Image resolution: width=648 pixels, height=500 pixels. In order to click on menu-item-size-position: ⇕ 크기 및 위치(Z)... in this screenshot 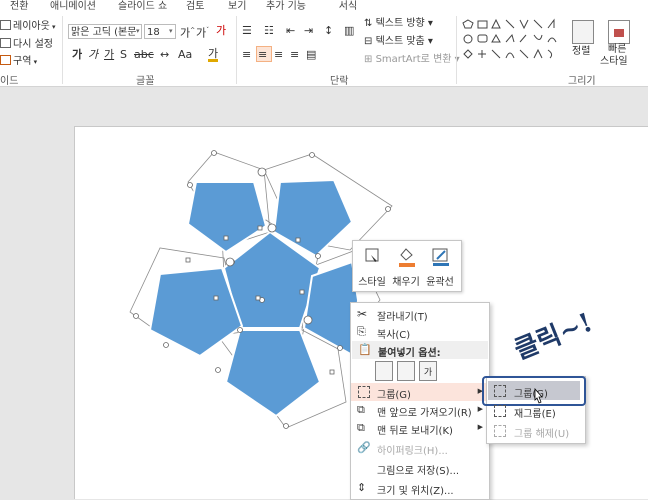, I will do `click(420, 488)`.